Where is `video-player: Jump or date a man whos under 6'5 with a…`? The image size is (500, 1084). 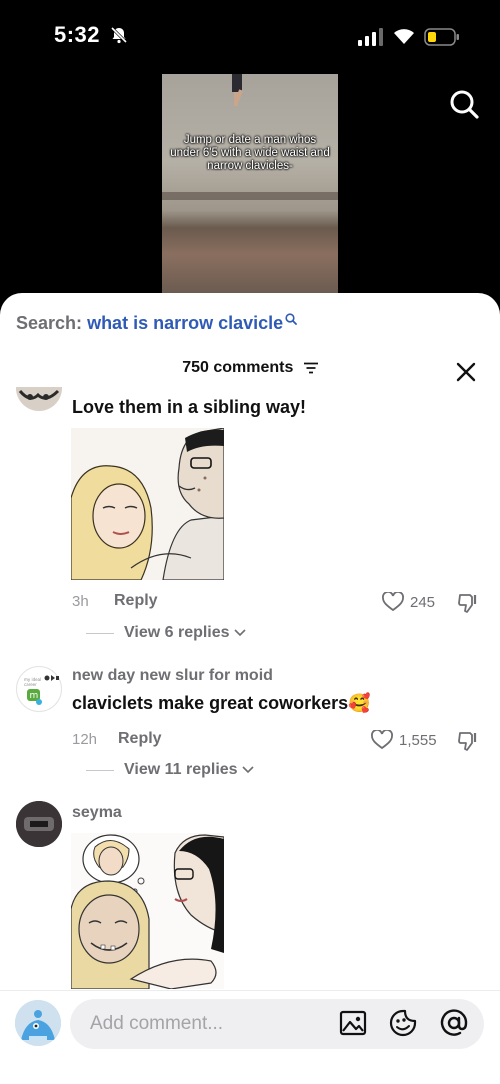
video-player: Jump or date a man whos under 6'5 with a… is located at coordinates (250, 184).